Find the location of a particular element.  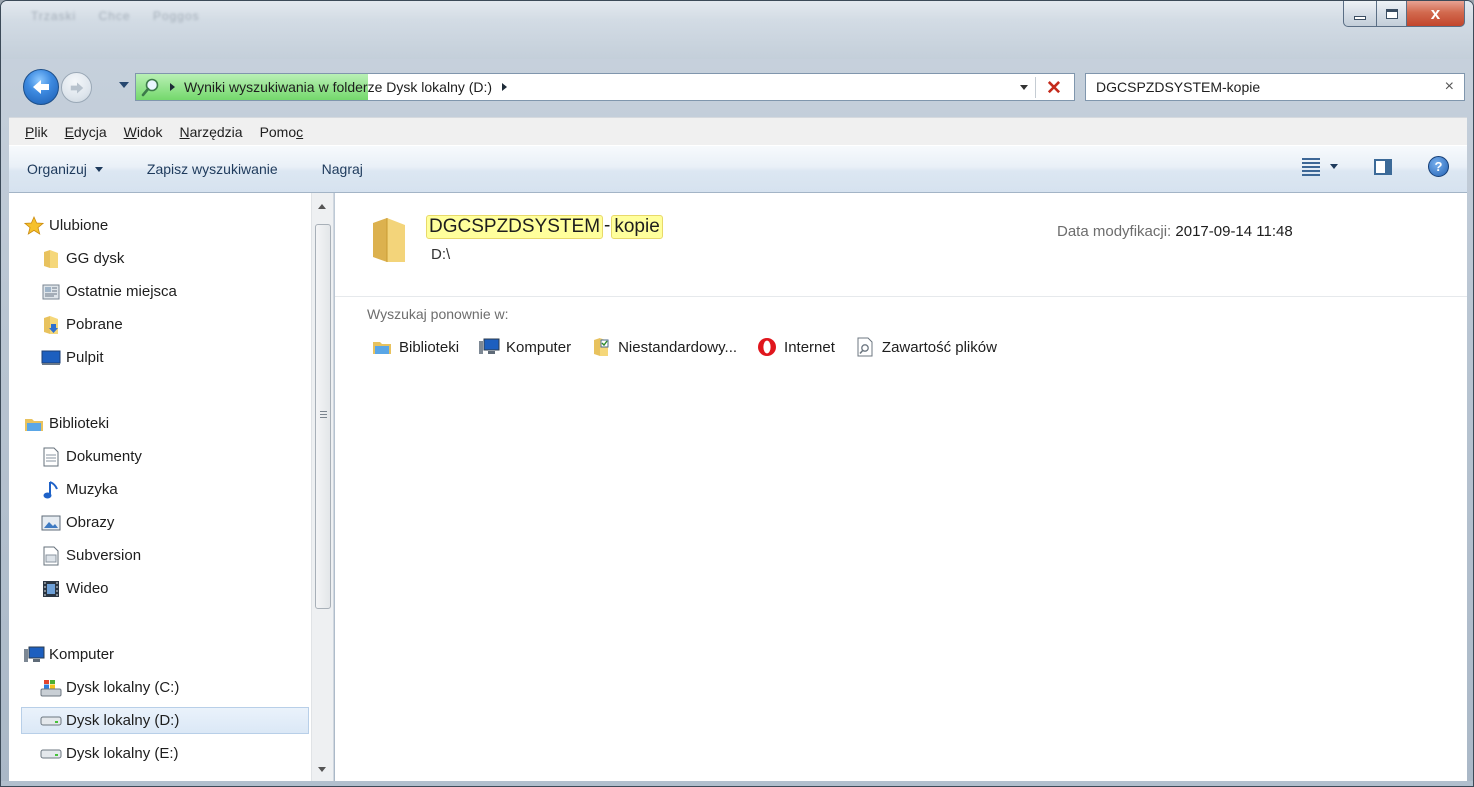

nav-label: Subversion is located at coordinates (104, 555).